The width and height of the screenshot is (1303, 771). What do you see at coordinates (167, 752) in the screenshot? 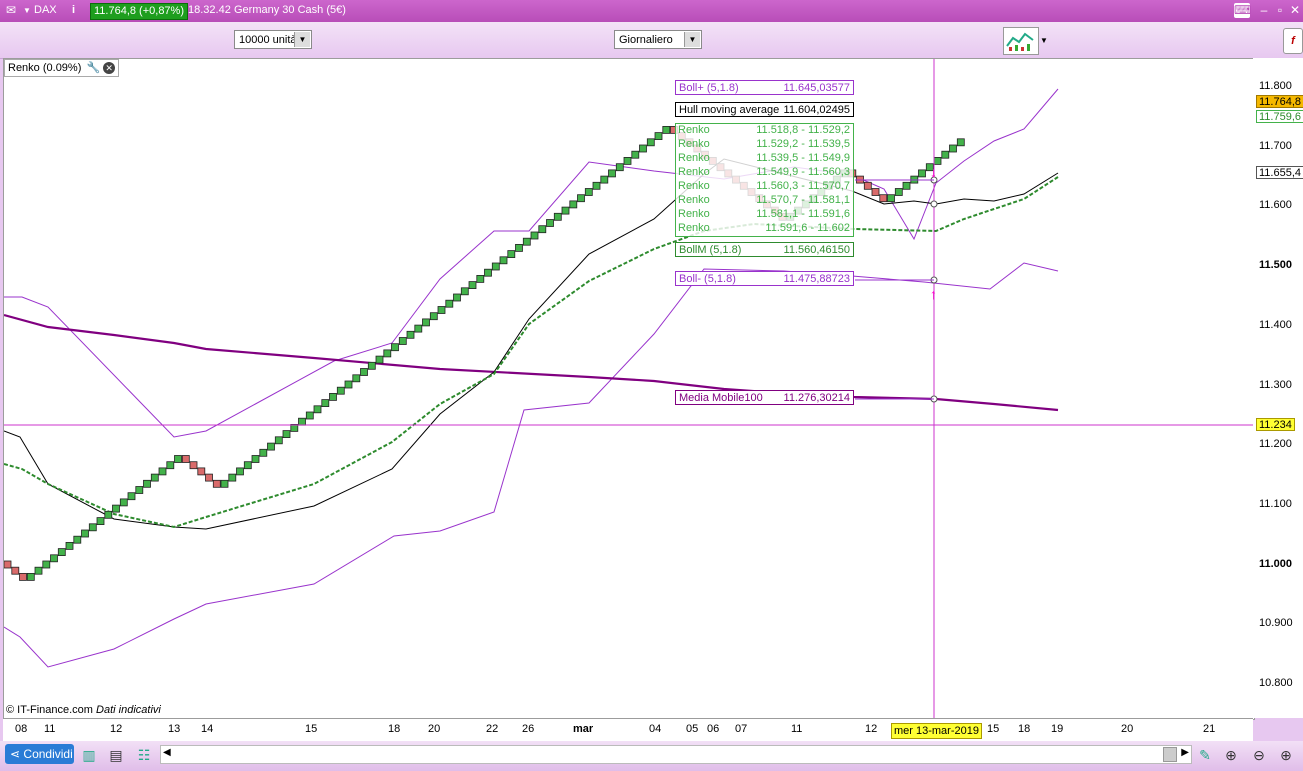
I see `scroll-left-icon: ◀` at bounding box center [167, 752].